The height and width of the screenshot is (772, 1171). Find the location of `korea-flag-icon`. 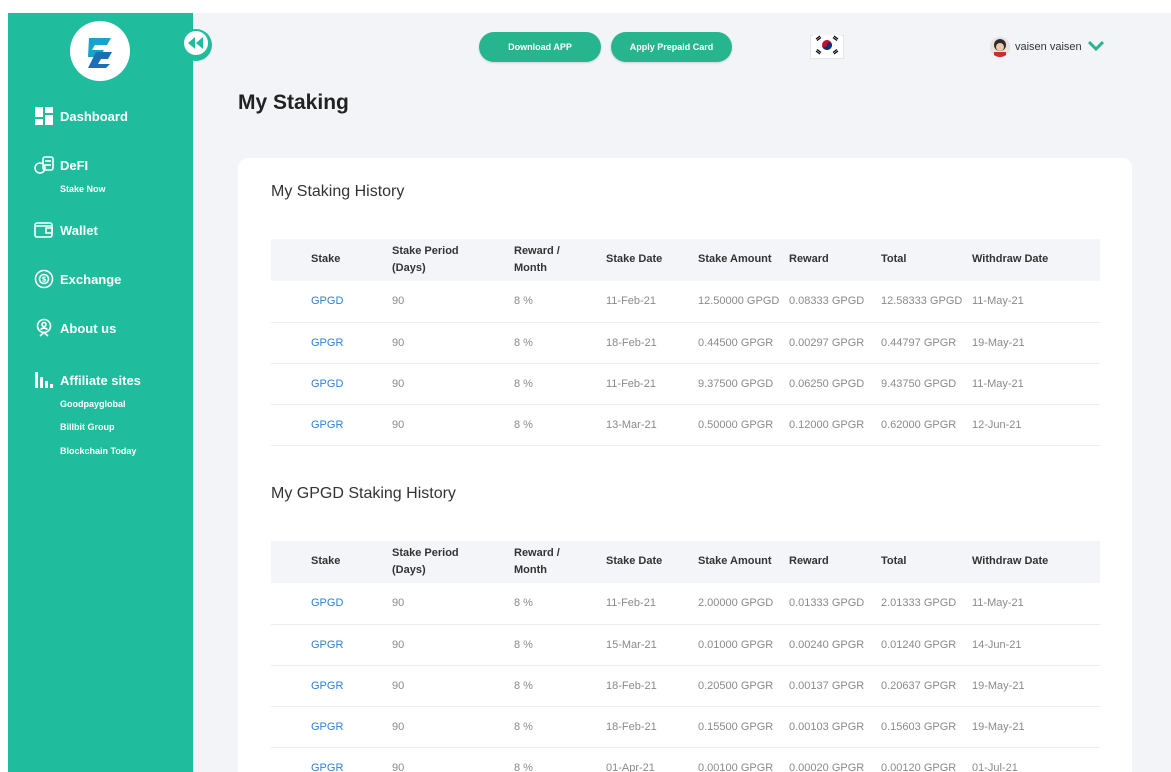

korea-flag-icon is located at coordinates (827, 47).